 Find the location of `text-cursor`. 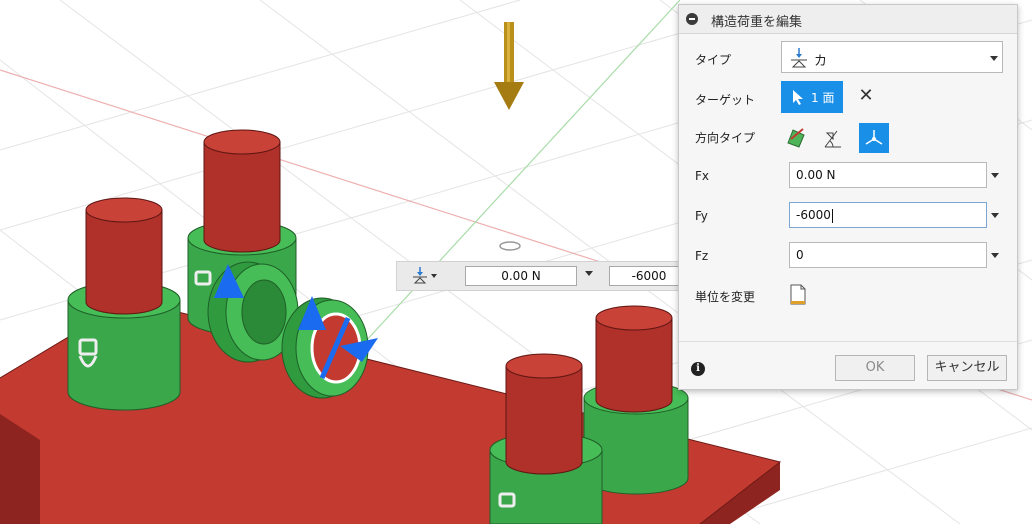

text-cursor is located at coordinates (832, 215).